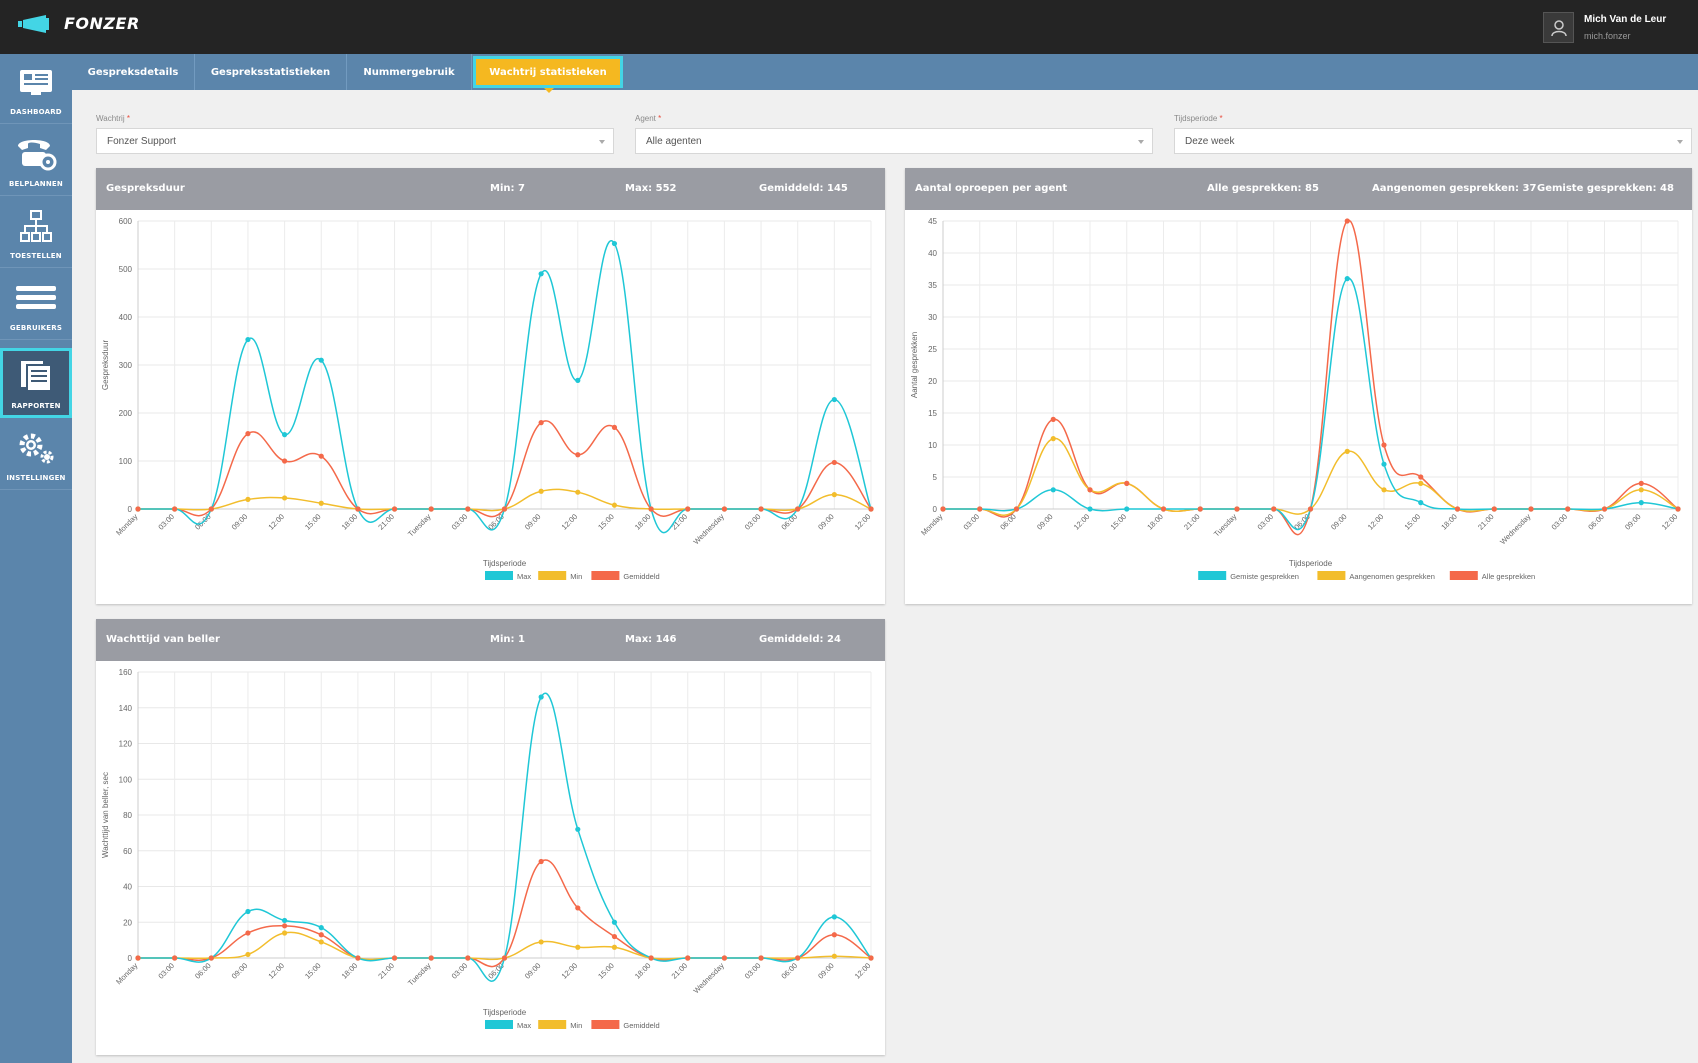  What do you see at coordinates (1558, 27) in the screenshot?
I see `avatar` at bounding box center [1558, 27].